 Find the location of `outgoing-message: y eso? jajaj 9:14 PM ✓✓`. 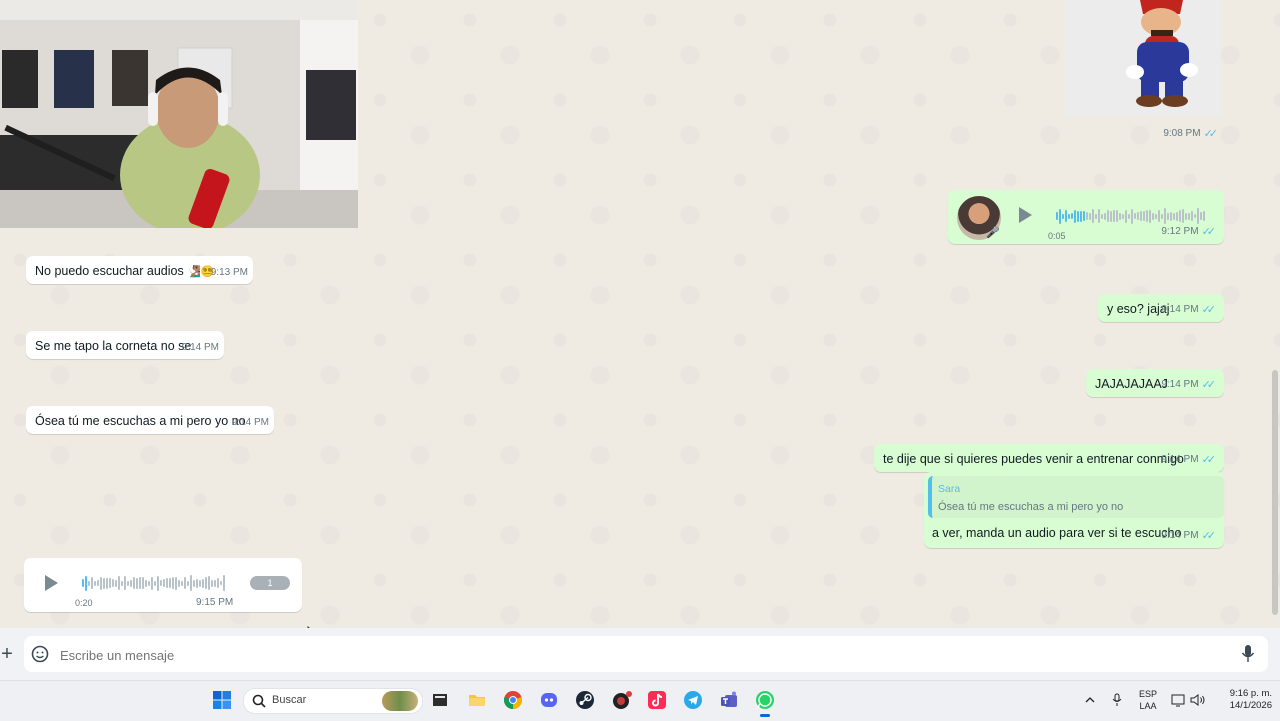

outgoing-message: y eso? jajaj 9:14 PM ✓✓ is located at coordinates (1161, 308).